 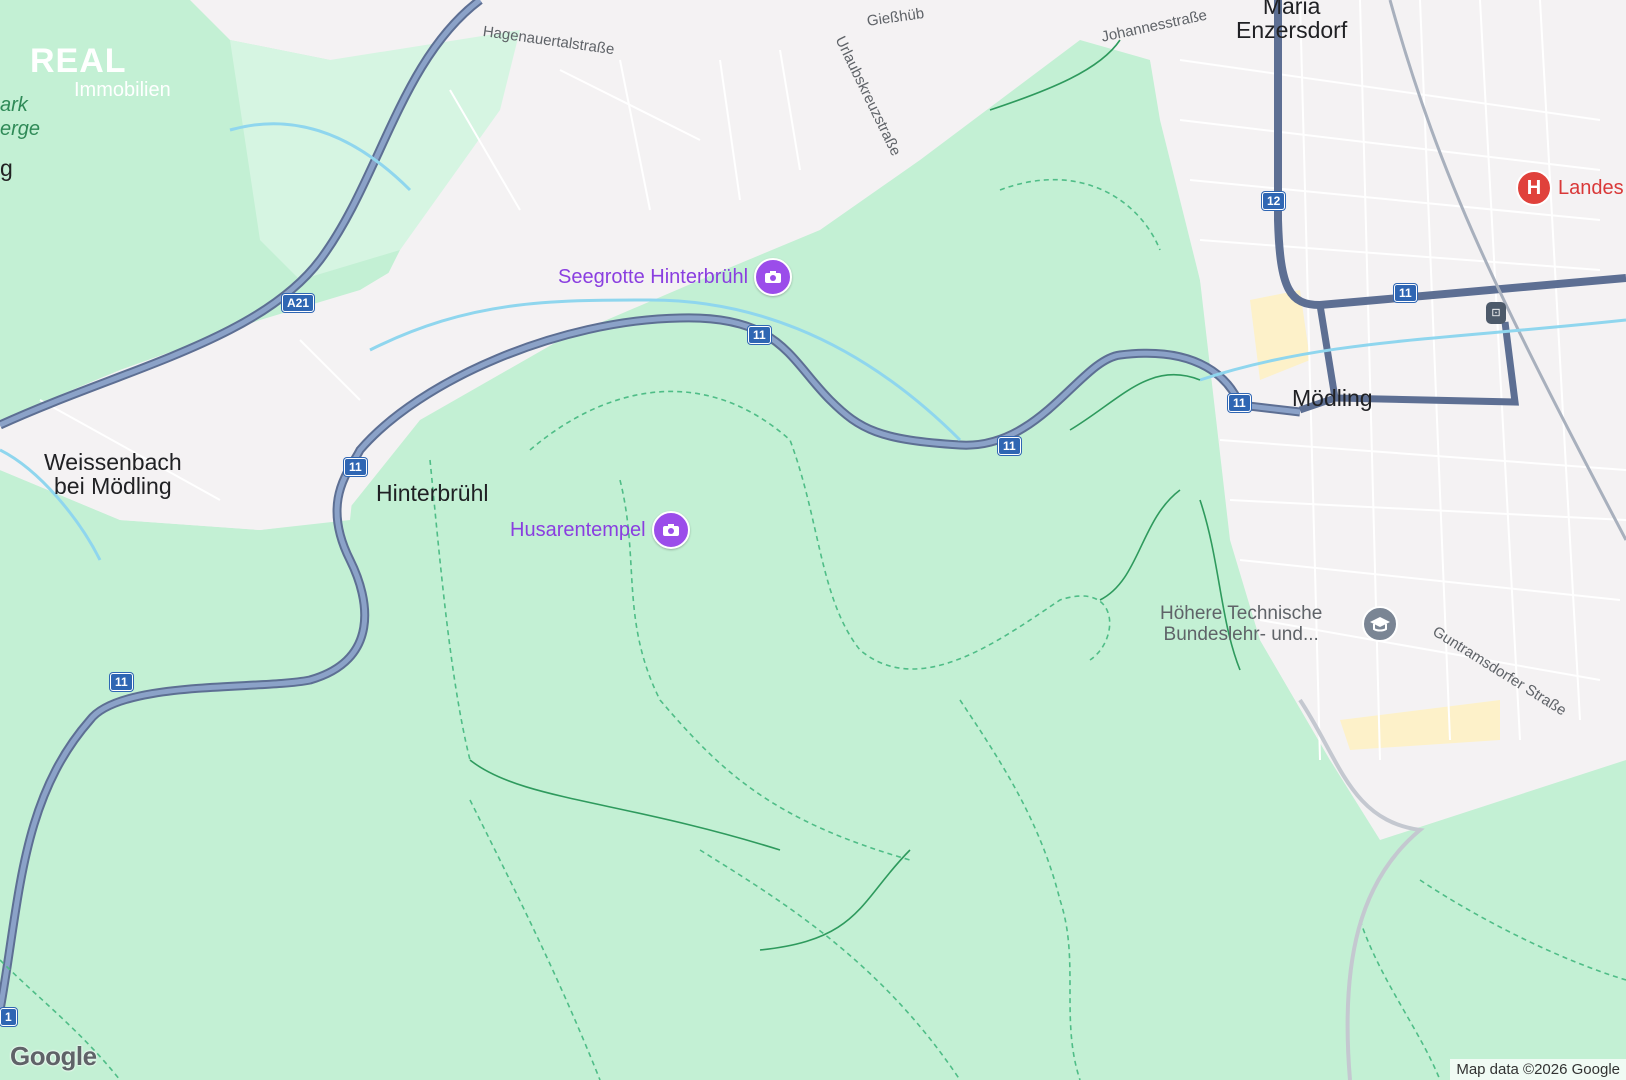 What do you see at coordinates (14, 105) in the screenshot?
I see `edge-label-park: ark` at bounding box center [14, 105].